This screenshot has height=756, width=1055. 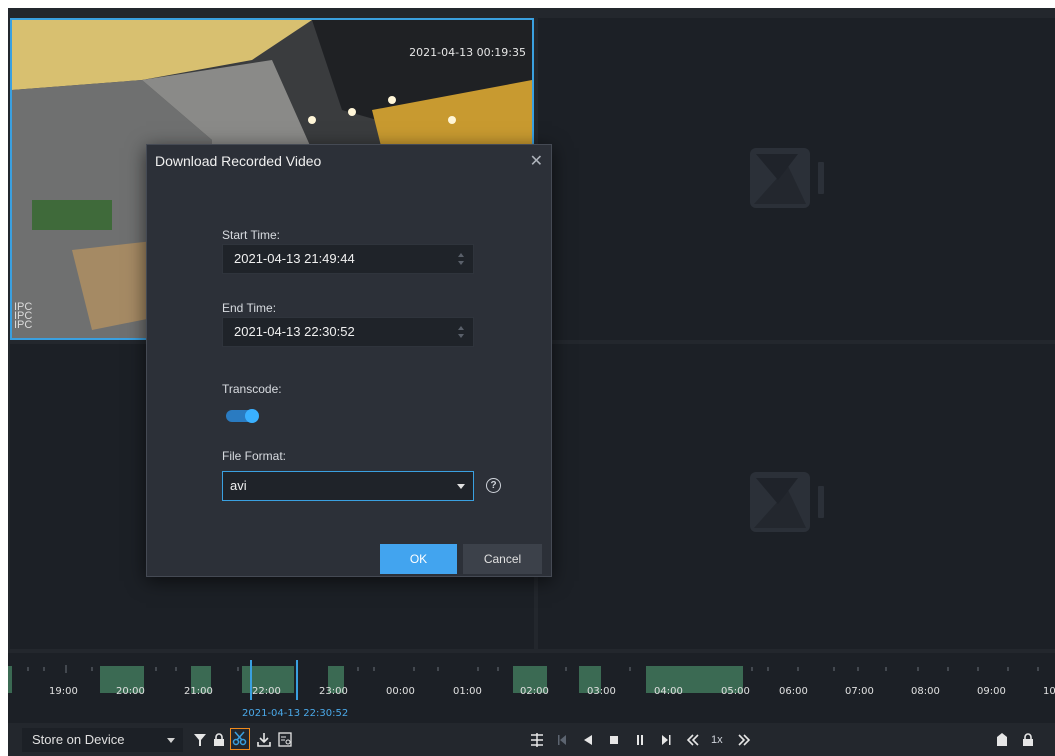 I want to click on dialog-title: Download Recorded Video, so click(x=238, y=161).